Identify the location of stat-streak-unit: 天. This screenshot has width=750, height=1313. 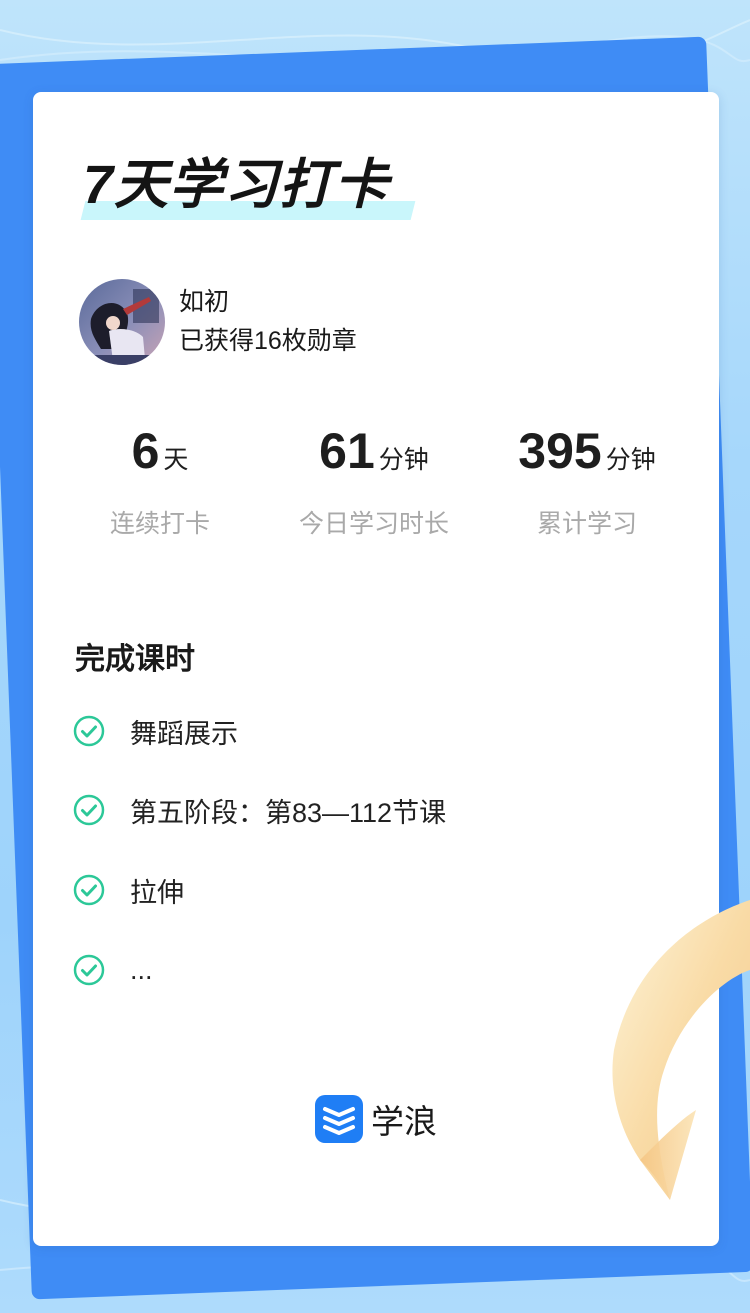
(176, 460).